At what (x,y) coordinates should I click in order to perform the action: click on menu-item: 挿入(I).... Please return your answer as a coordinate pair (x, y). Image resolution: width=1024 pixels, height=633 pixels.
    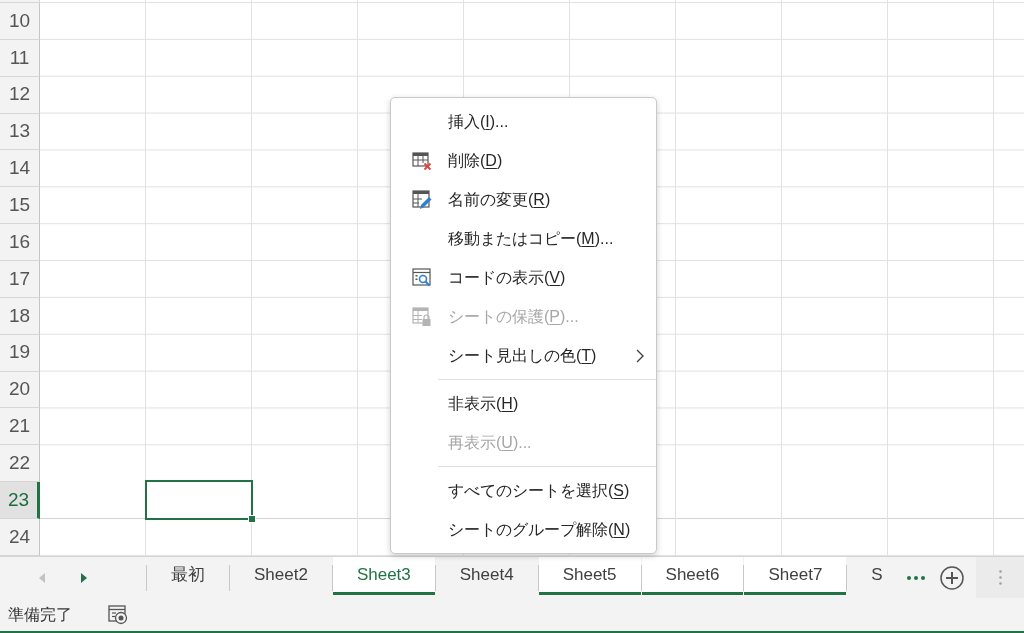
    Looking at the image, I should click on (523, 121).